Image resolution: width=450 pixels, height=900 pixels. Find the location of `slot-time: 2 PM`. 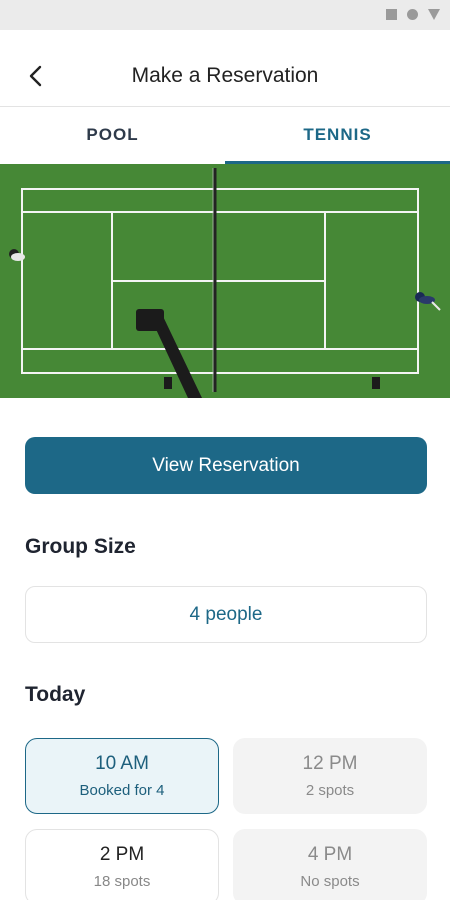

slot-time: 2 PM is located at coordinates (122, 854).